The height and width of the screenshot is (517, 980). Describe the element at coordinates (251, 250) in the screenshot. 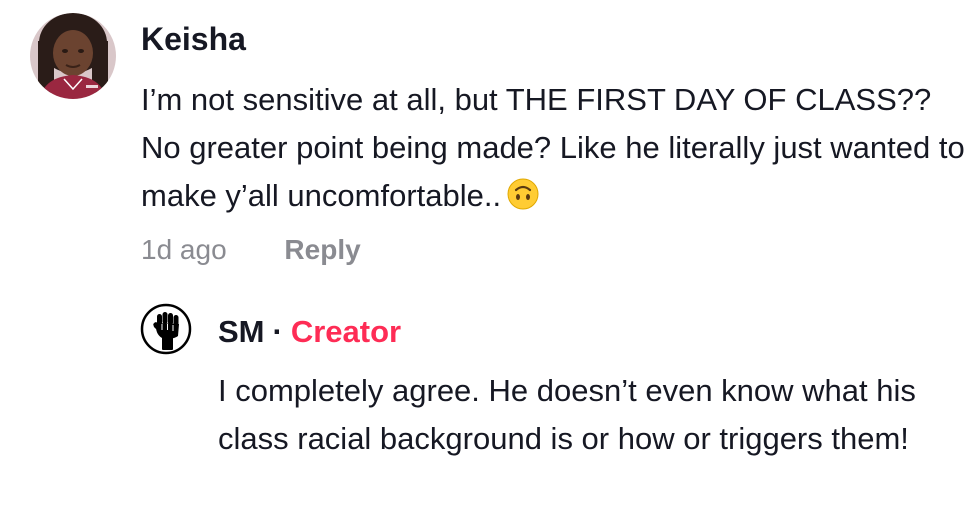

I see `comment-meta: 1d ago Reply` at that location.